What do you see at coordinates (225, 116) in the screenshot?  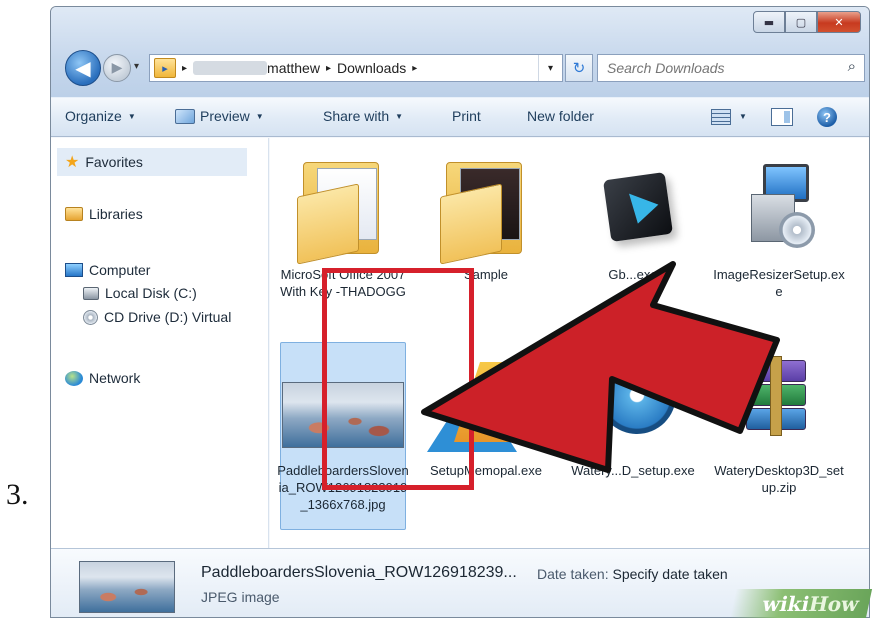 I see `preview-label: Preview` at bounding box center [225, 116].